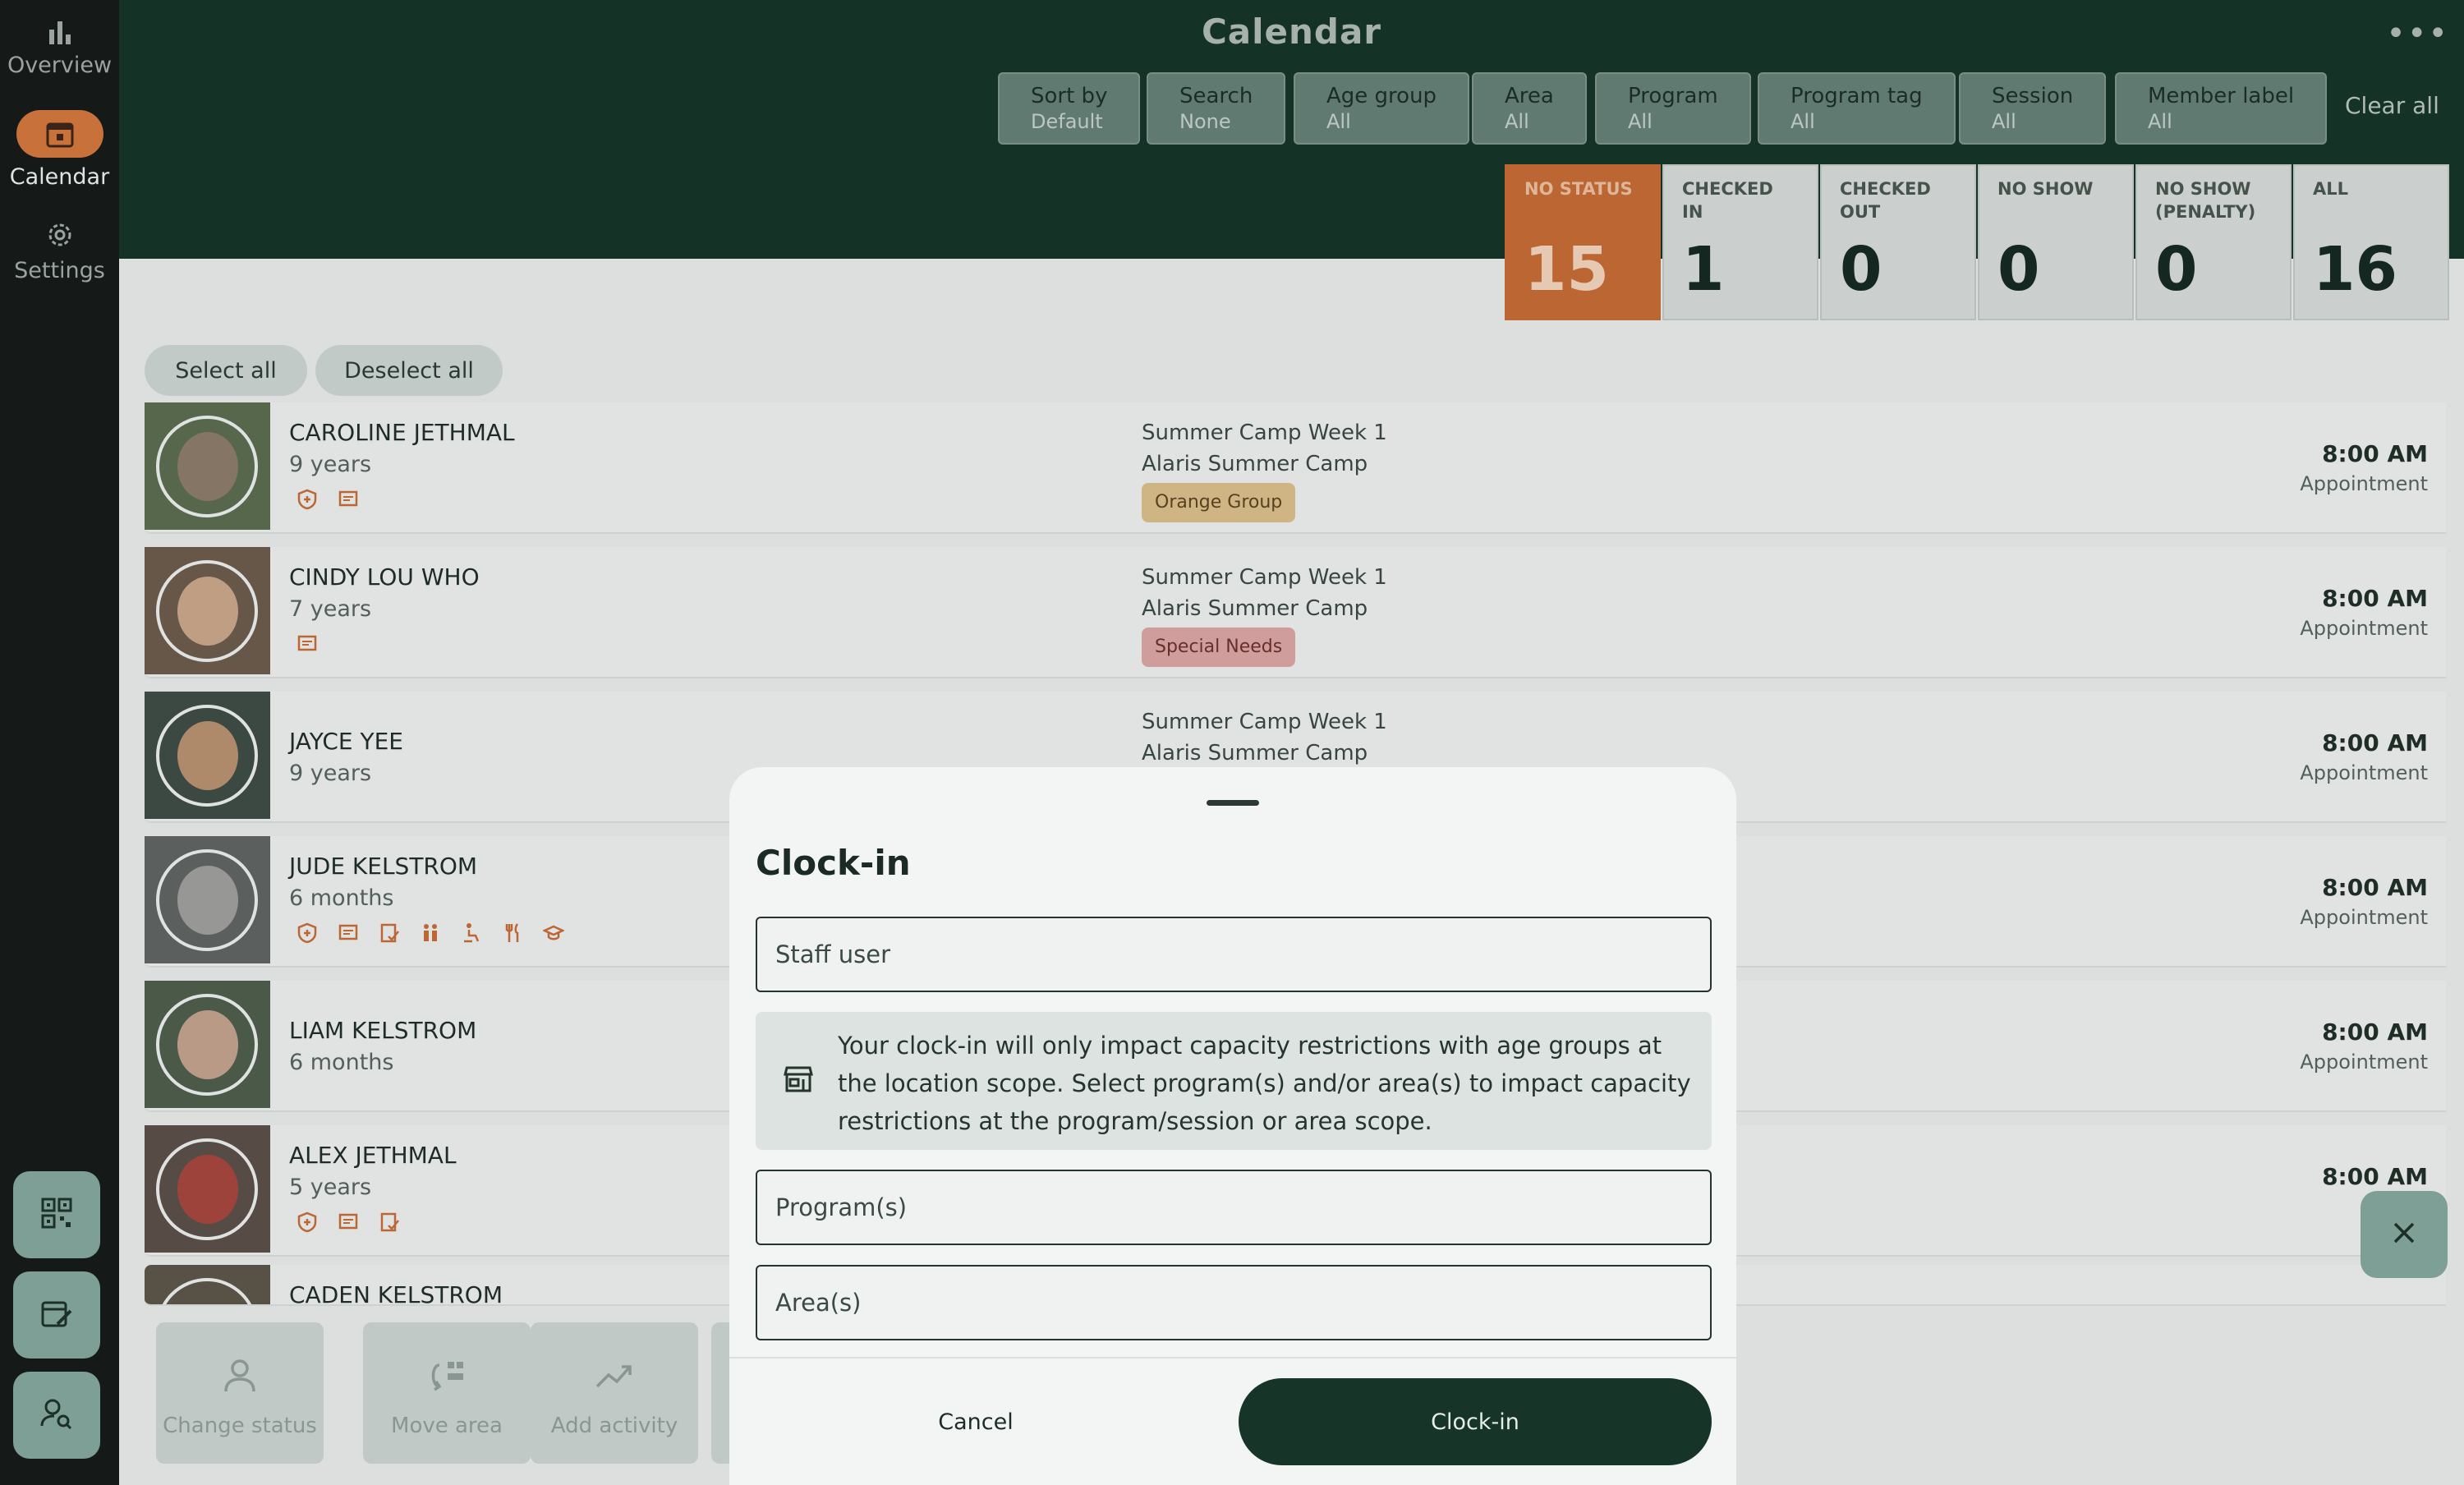  Describe the element at coordinates (1232, 1358) in the screenshot. I see `divider` at that location.